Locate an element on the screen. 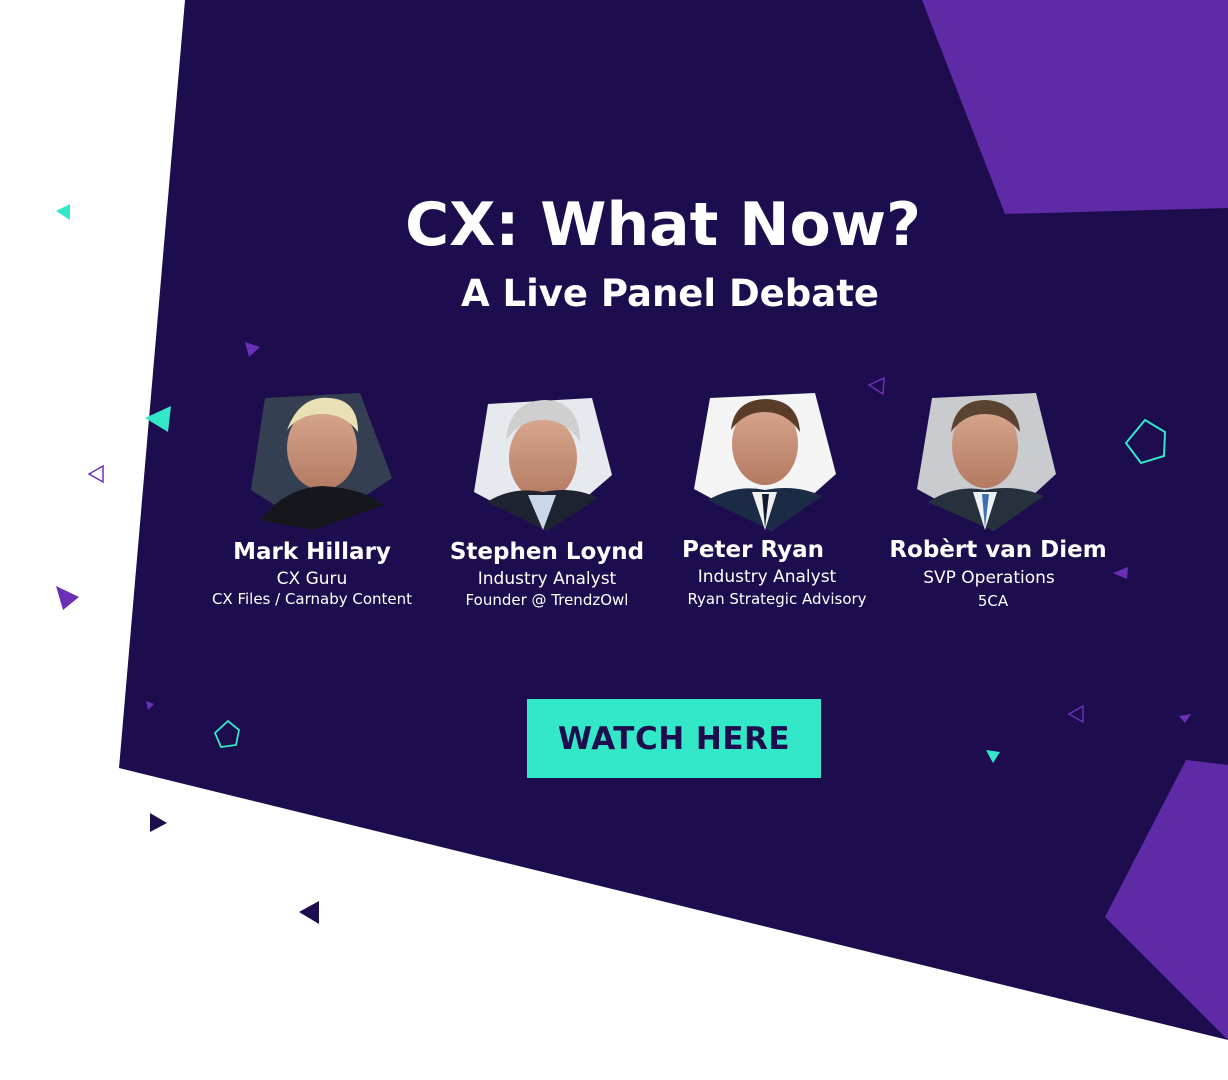  speaker-card: Robèrt van Diem SVP Operations 5CA is located at coordinates (998, 573).